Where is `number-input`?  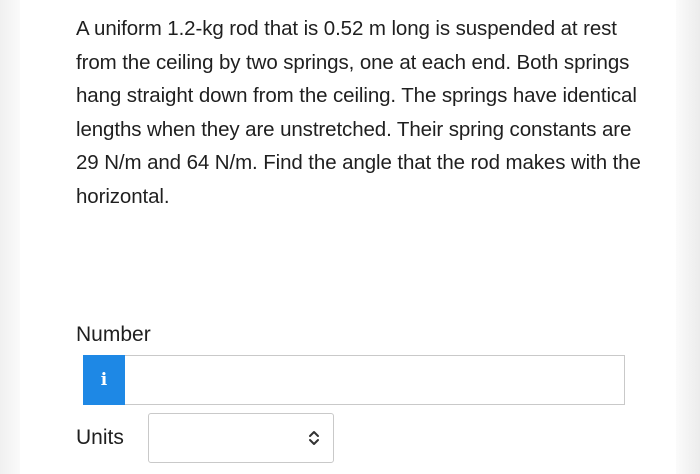 number-input is located at coordinates (375, 380).